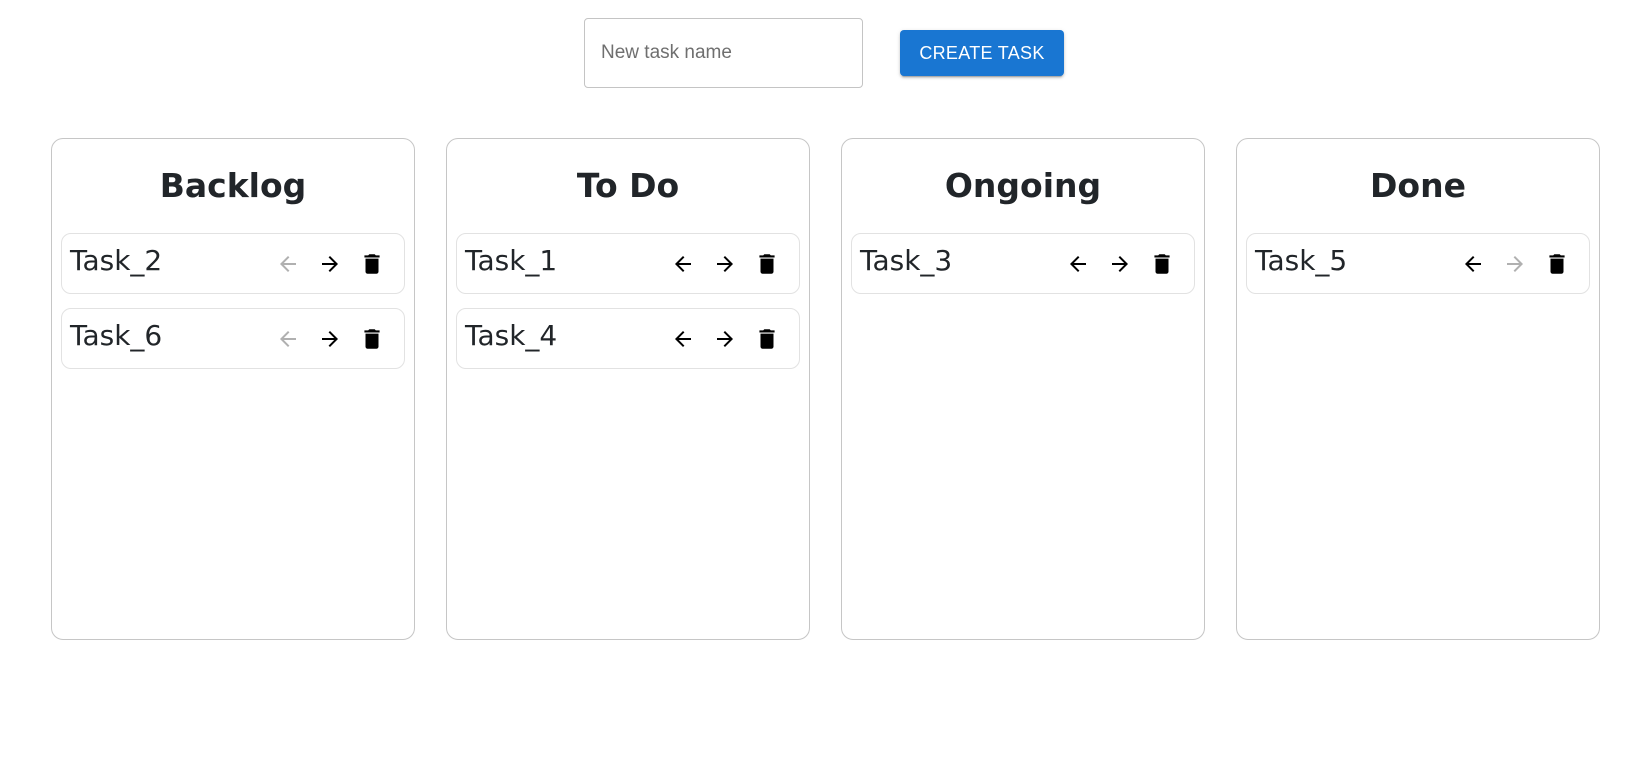 Image resolution: width=1646 pixels, height=764 pixels. What do you see at coordinates (628, 389) in the screenshot?
I see `column-to-do: To Do Task_1 Task_4` at bounding box center [628, 389].